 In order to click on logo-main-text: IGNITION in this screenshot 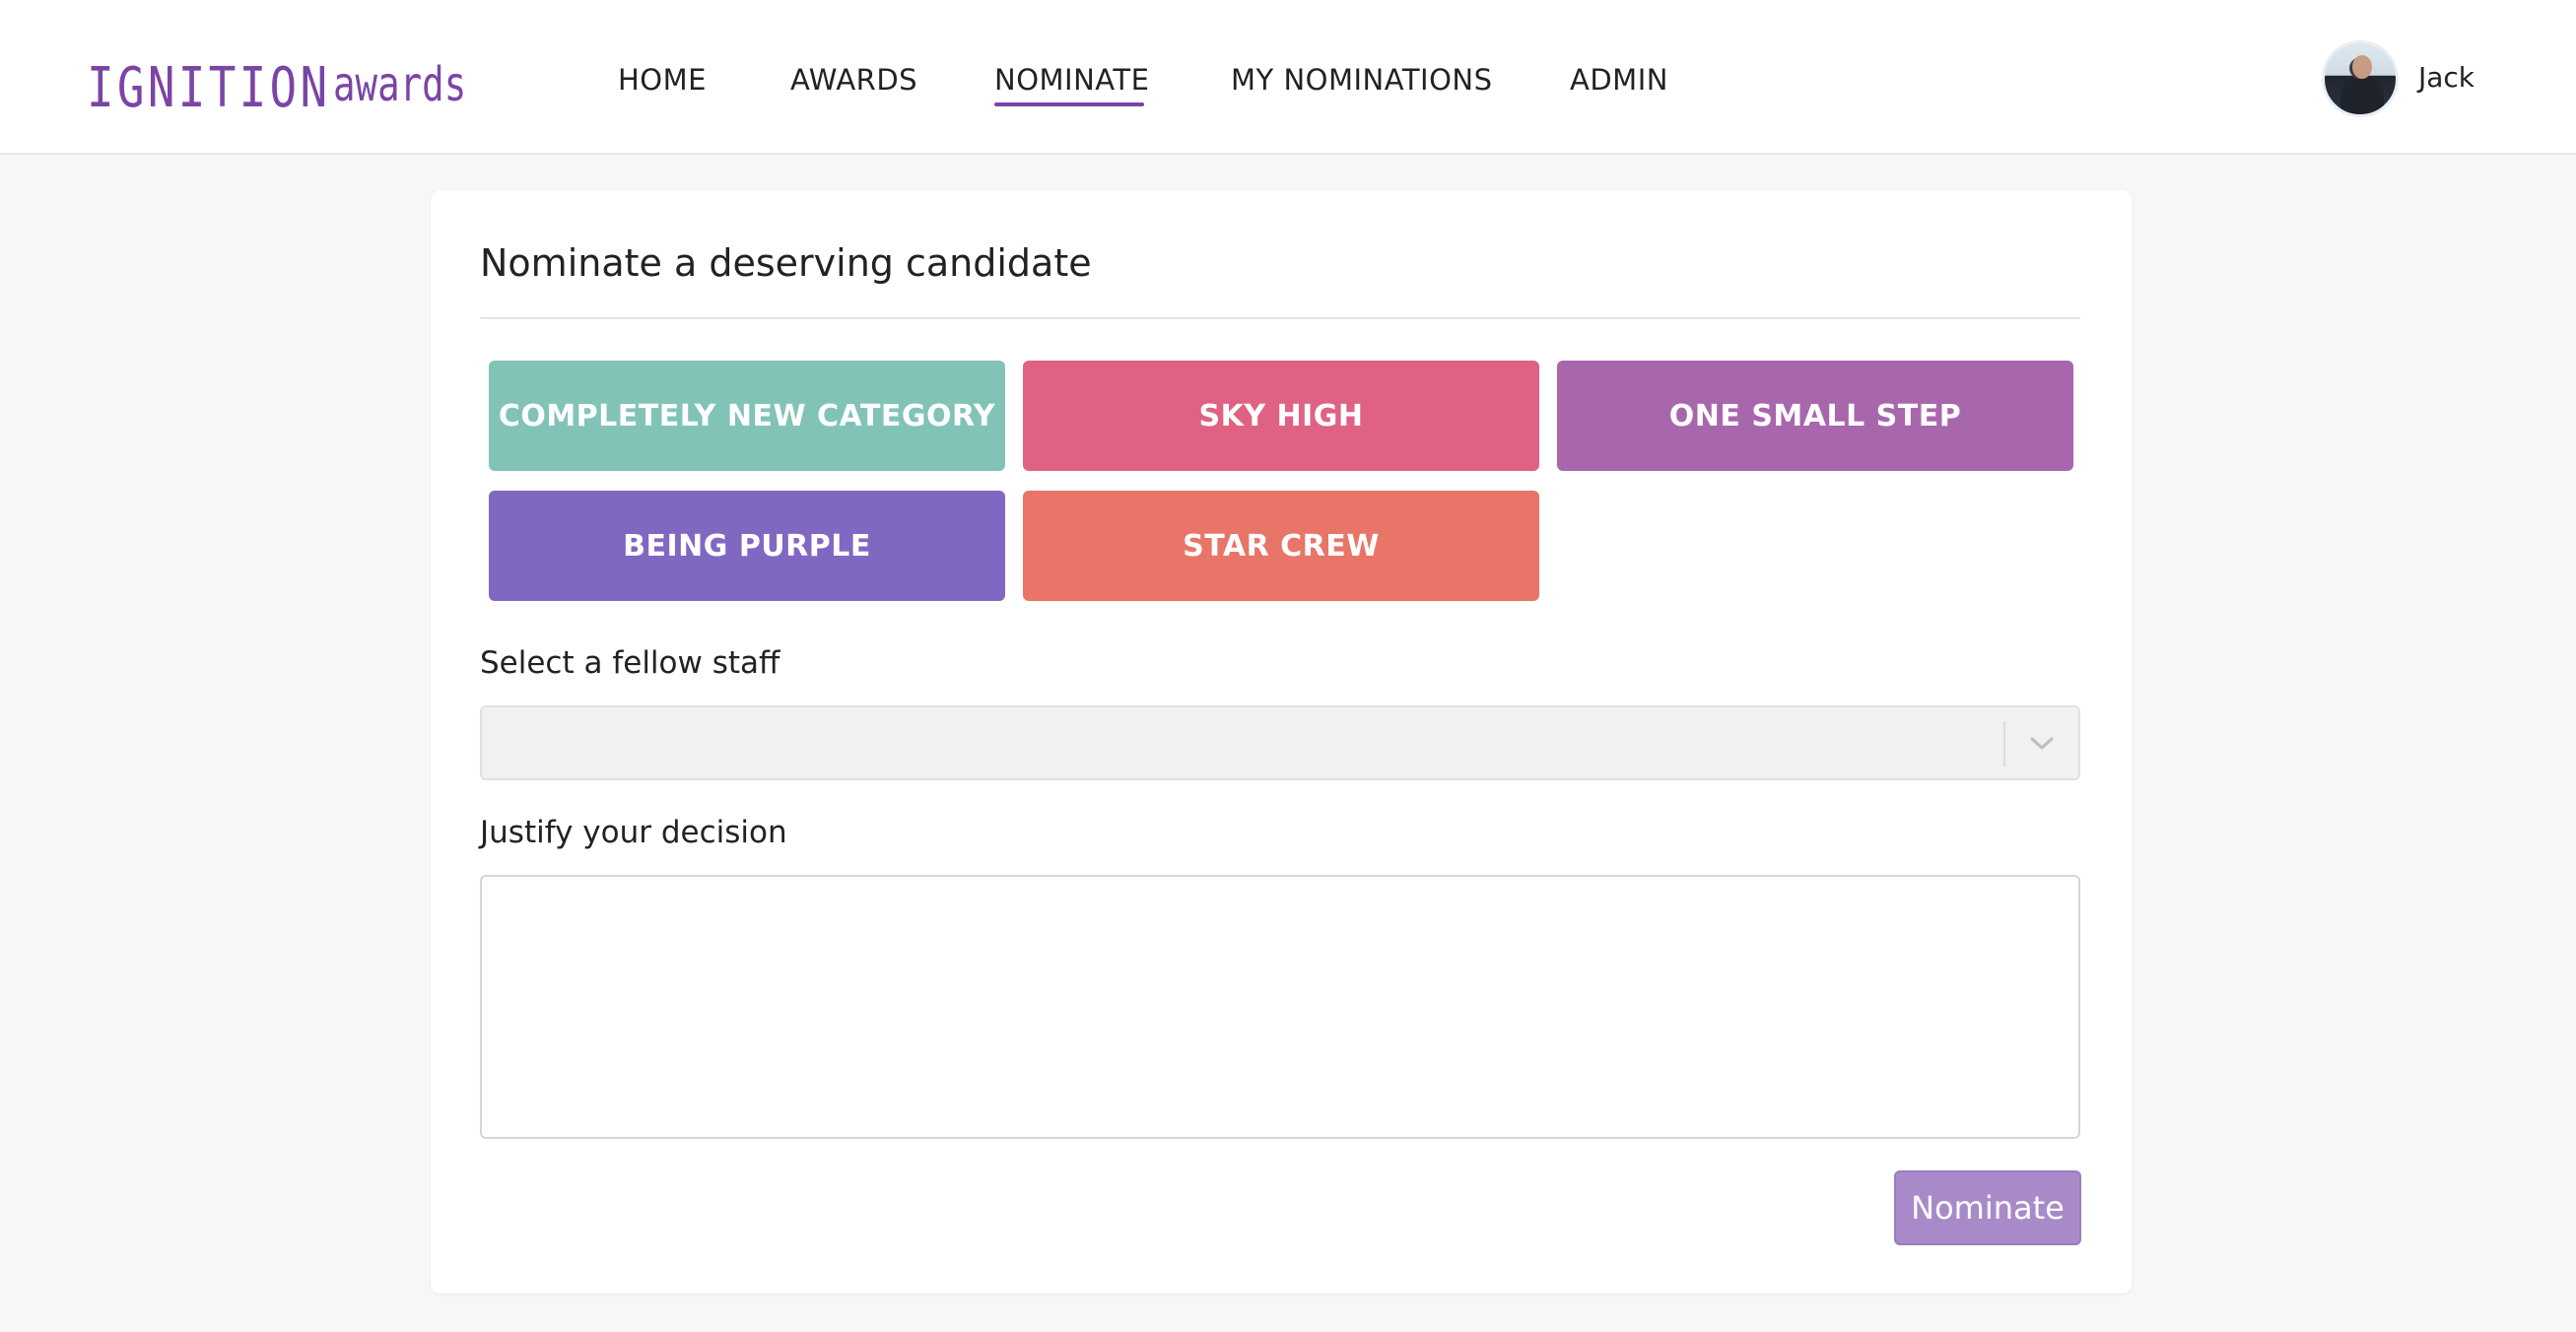, I will do `click(209, 88)`.